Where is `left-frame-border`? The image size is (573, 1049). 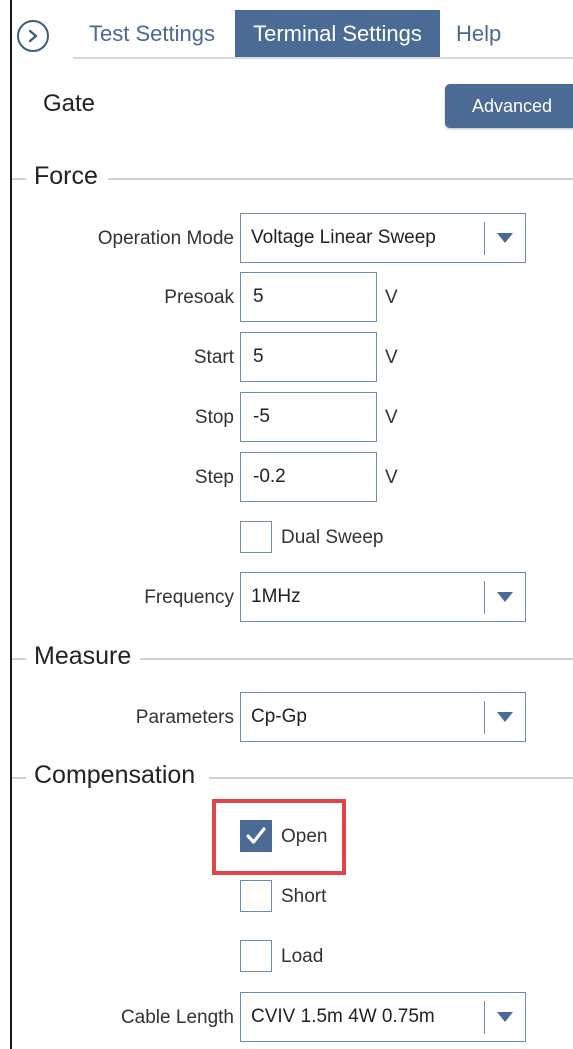 left-frame-border is located at coordinates (11, 524).